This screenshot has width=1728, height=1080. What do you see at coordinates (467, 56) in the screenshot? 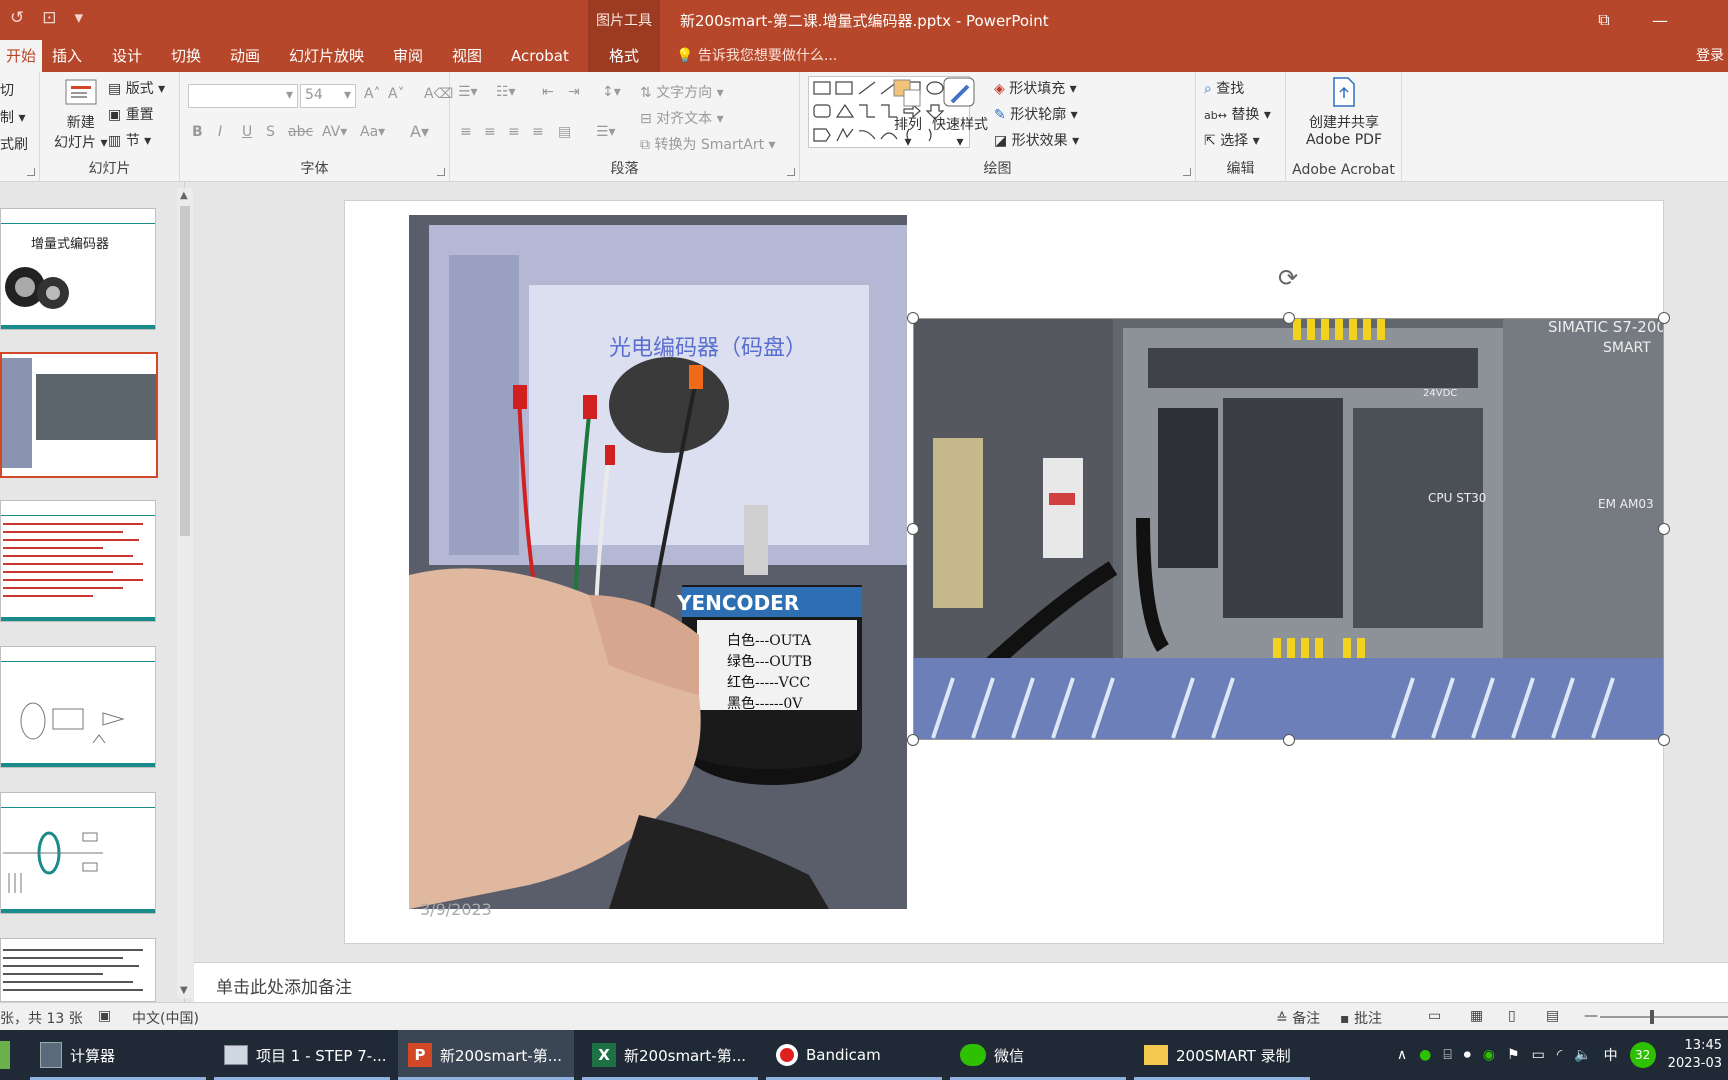
I see `tab-view: 视图` at bounding box center [467, 56].